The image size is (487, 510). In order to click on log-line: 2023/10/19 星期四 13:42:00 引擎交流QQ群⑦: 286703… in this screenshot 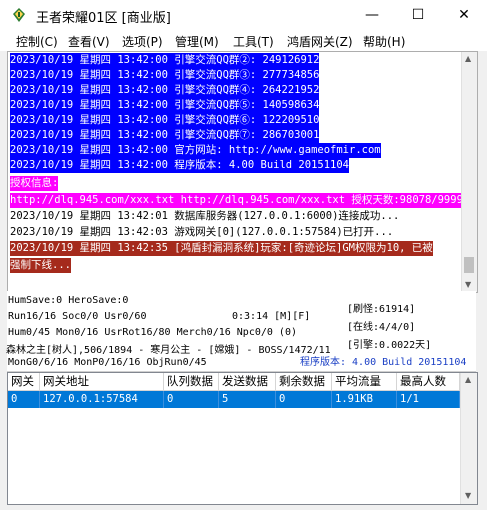, I will do `click(165, 135)`.